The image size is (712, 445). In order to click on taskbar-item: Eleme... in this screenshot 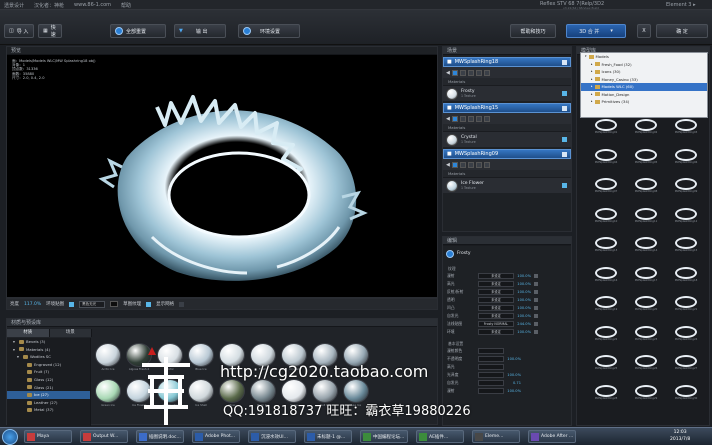, I will do `click(496, 436)`.